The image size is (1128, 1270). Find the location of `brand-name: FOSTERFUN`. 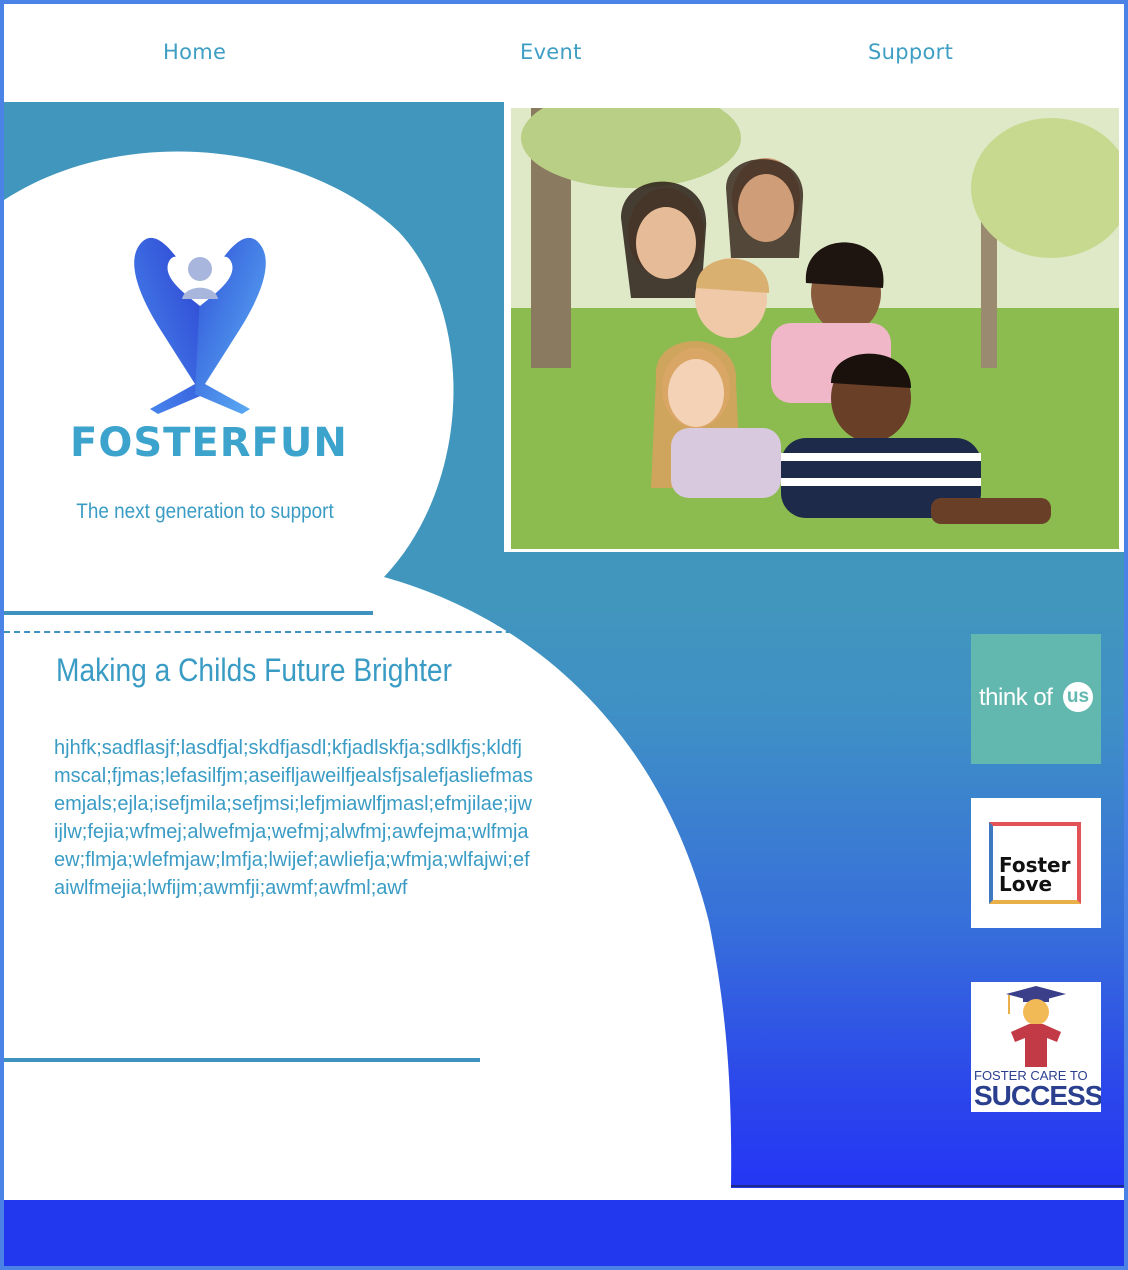

brand-name: FOSTERFUN is located at coordinates (209, 443).